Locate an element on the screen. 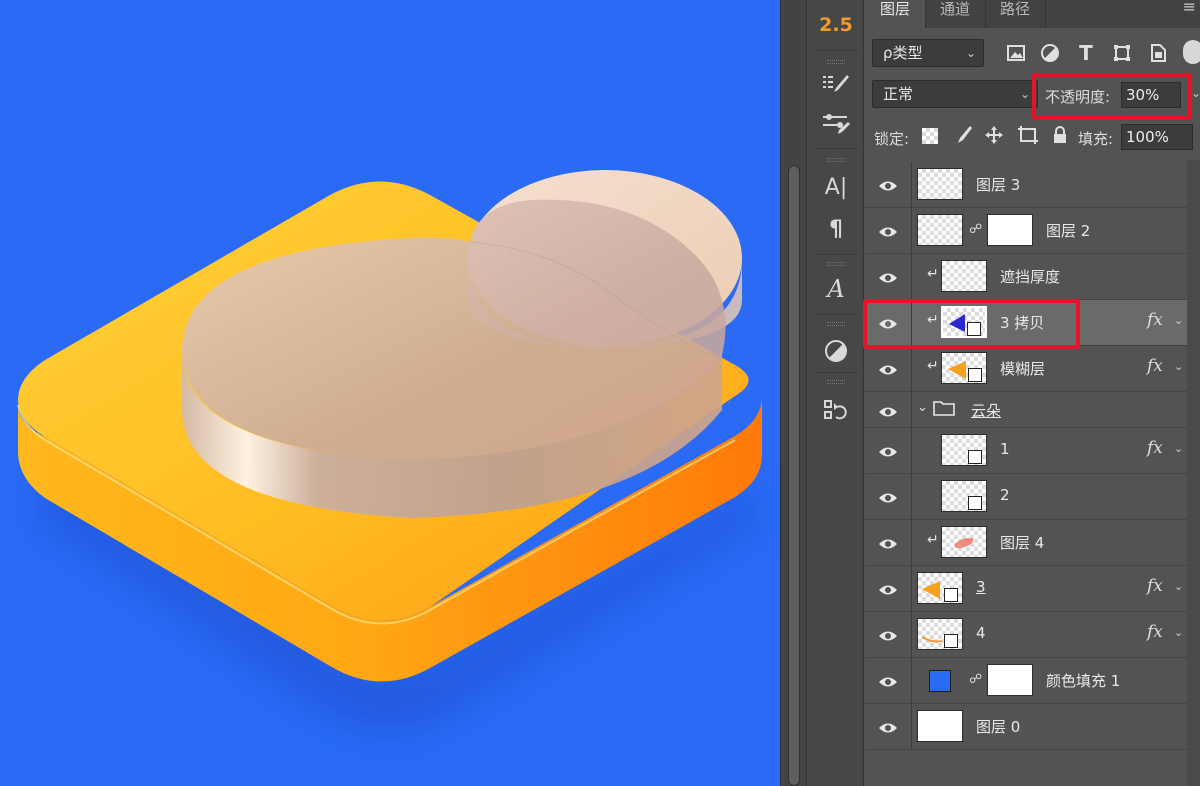 The image size is (1200, 786). filter-label: ρ类型 is located at coordinates (903, 53).